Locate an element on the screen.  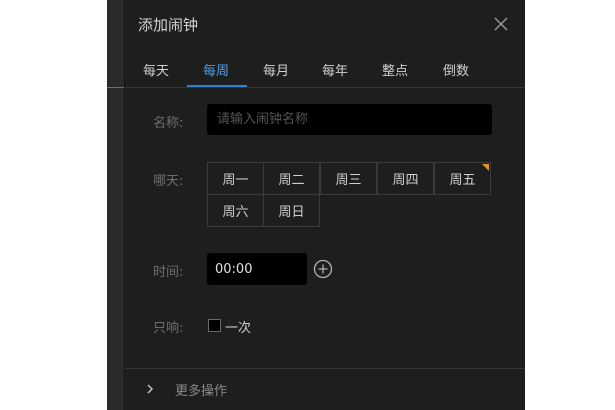
day-label: 周一 is located at coordinates (235, 180).